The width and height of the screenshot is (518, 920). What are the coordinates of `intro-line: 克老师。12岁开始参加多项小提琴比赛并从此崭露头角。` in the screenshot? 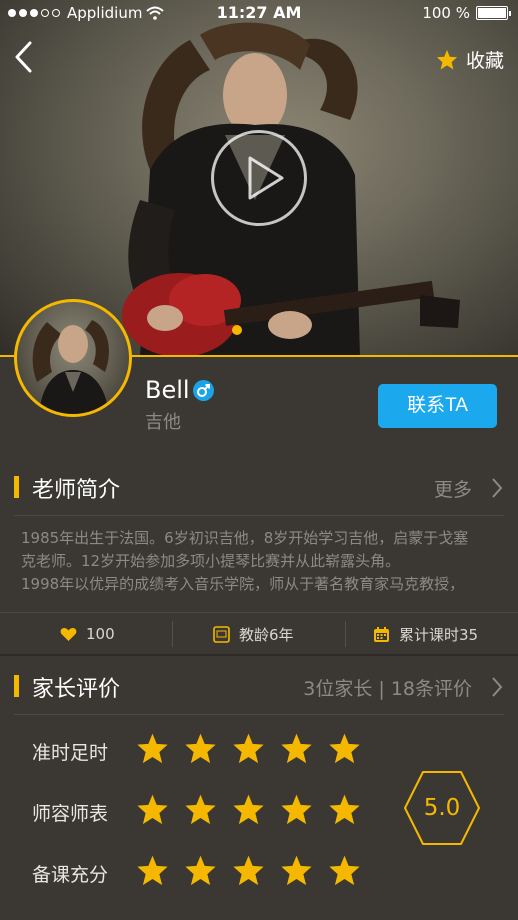 It's located at (211, 561).